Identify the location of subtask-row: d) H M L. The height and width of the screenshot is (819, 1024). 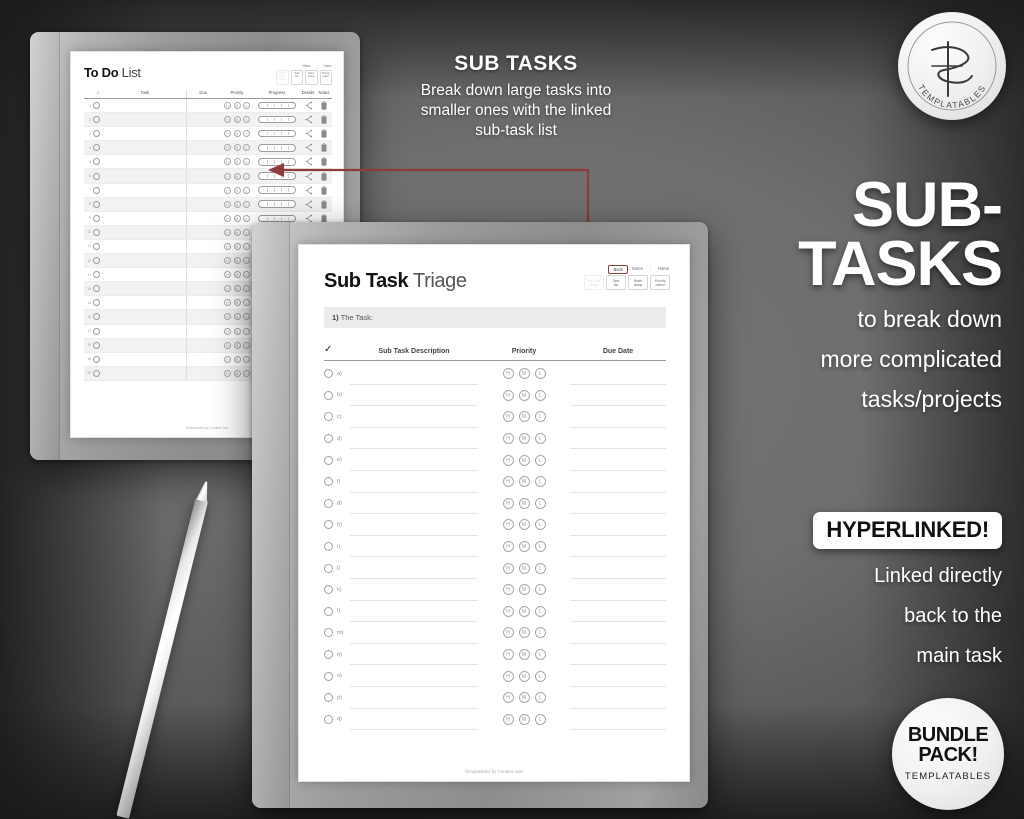
(495, 439).